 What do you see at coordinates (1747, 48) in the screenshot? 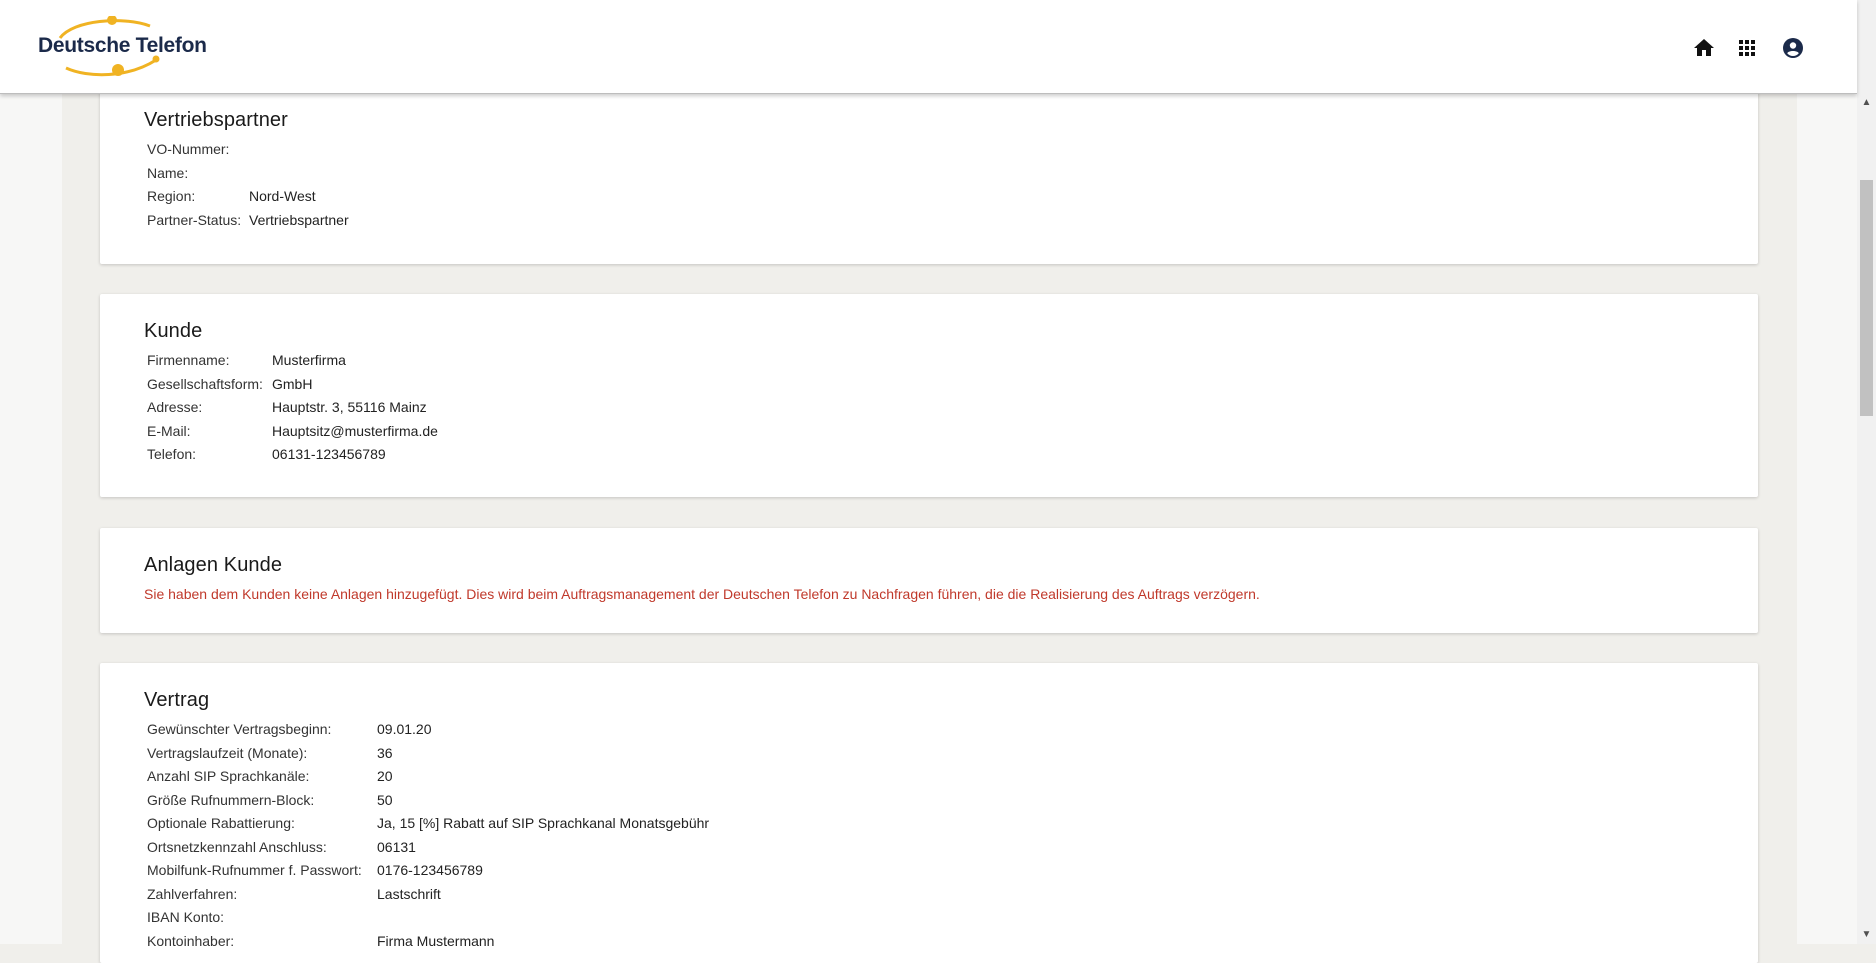
I see `apps-grid-icon` at bounding box center [1747, 48].